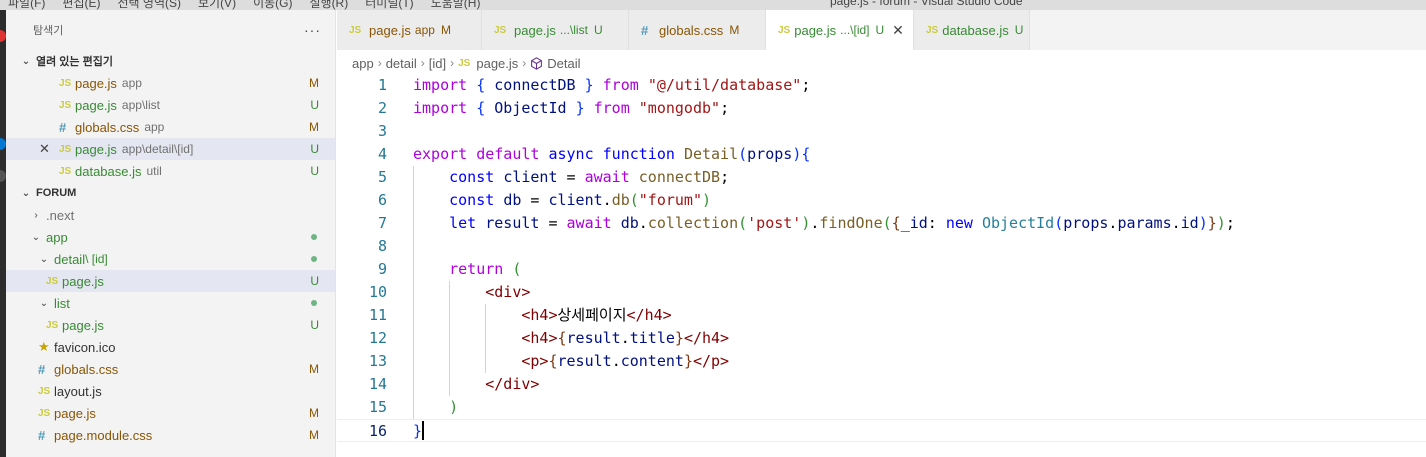 This screenshot has height=457, width=1426. What do you see at coordinates (170, 303) in the screenshot?
I see `tree-folder-list: ⌄ list` at bounding box center [170, 303].